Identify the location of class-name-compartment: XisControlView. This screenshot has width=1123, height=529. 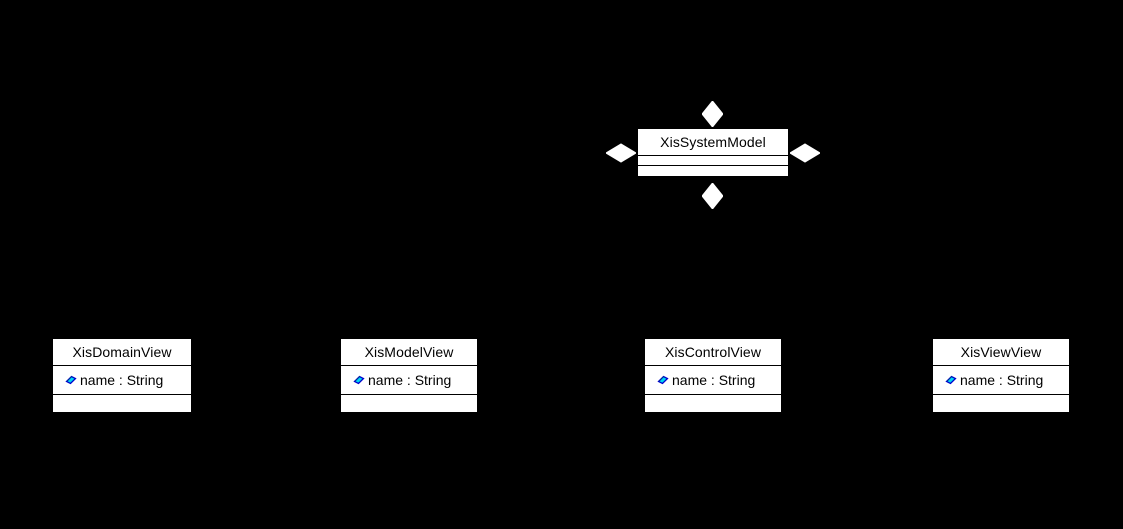
(713, 352).